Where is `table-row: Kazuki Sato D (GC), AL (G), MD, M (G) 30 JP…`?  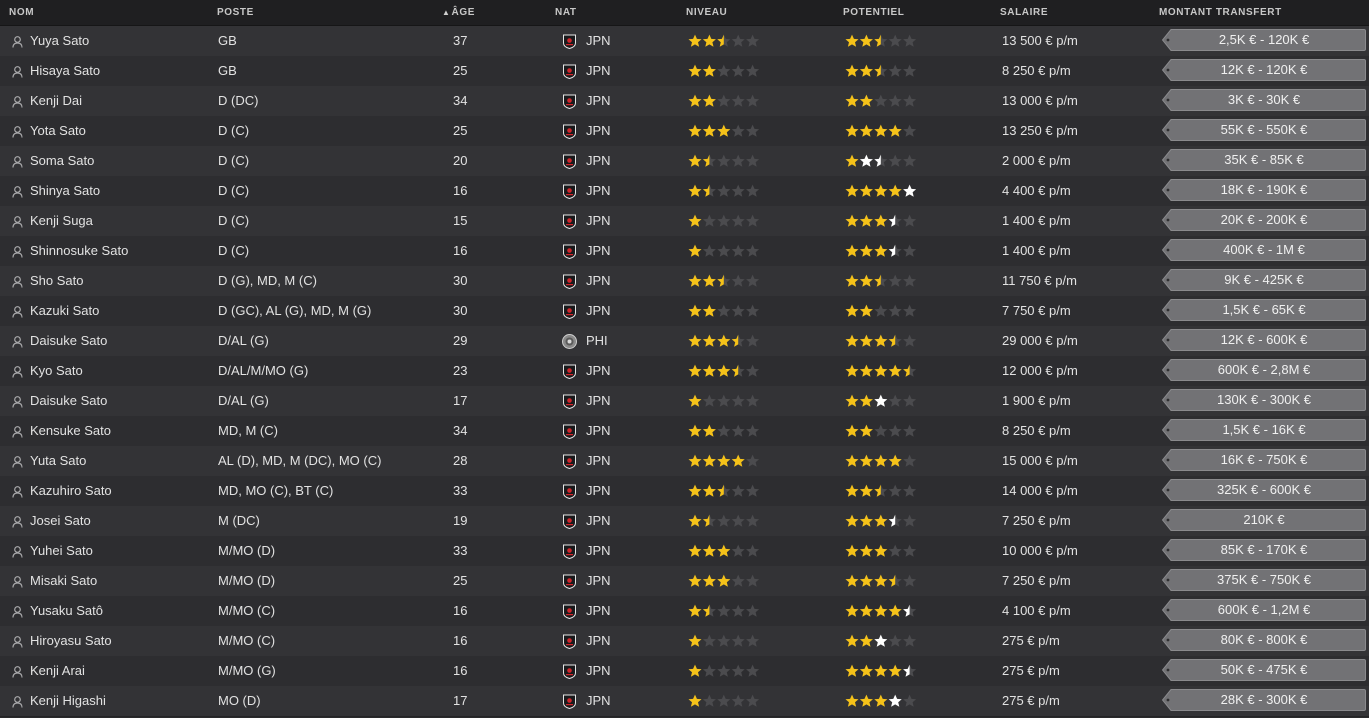
table-row: Kazuki Sato D (GC), AL (G), MD, M (G) 30 JP… is located at coordinates (684, 311).